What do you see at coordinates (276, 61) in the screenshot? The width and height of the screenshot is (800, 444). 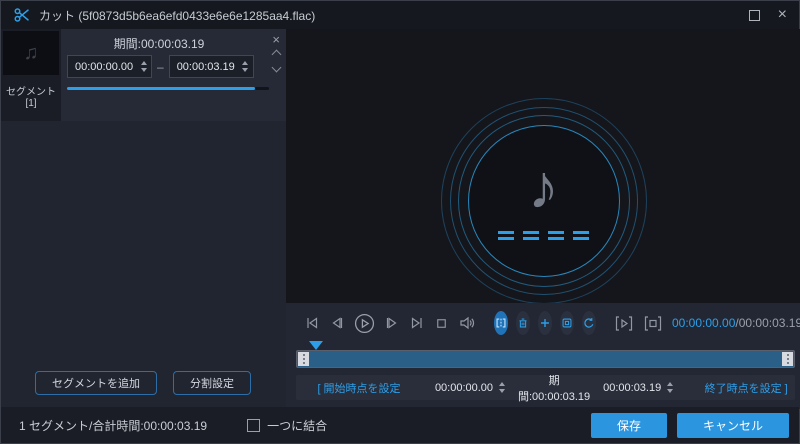 I see `segment-reorder-controls` at bounding box center [276, 61].